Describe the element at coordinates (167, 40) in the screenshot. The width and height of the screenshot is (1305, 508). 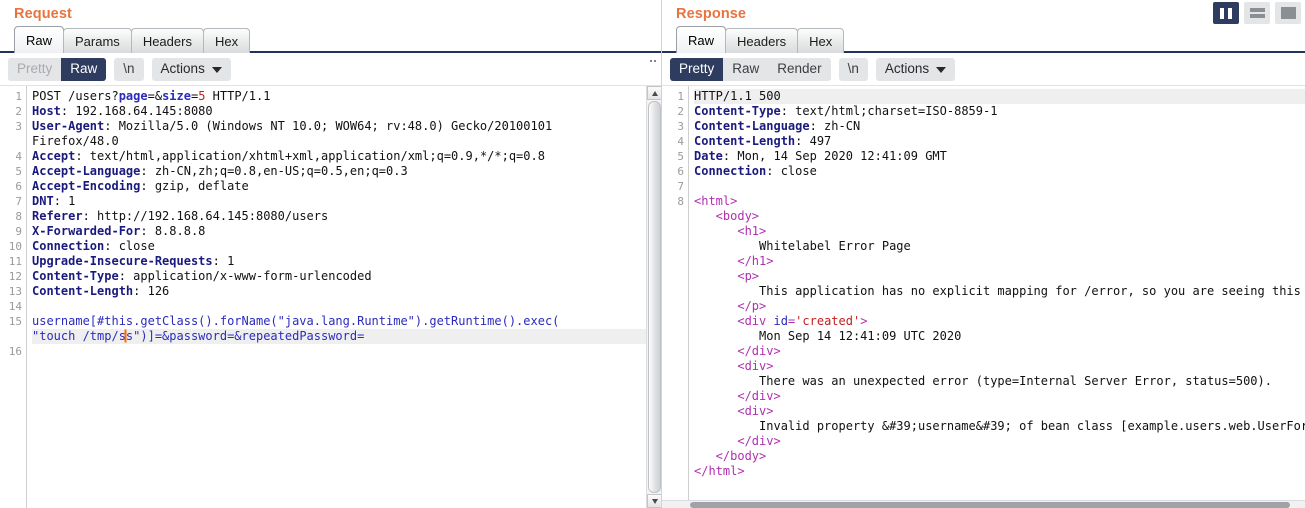
I see `request-tab-headers: Headers` at that location.